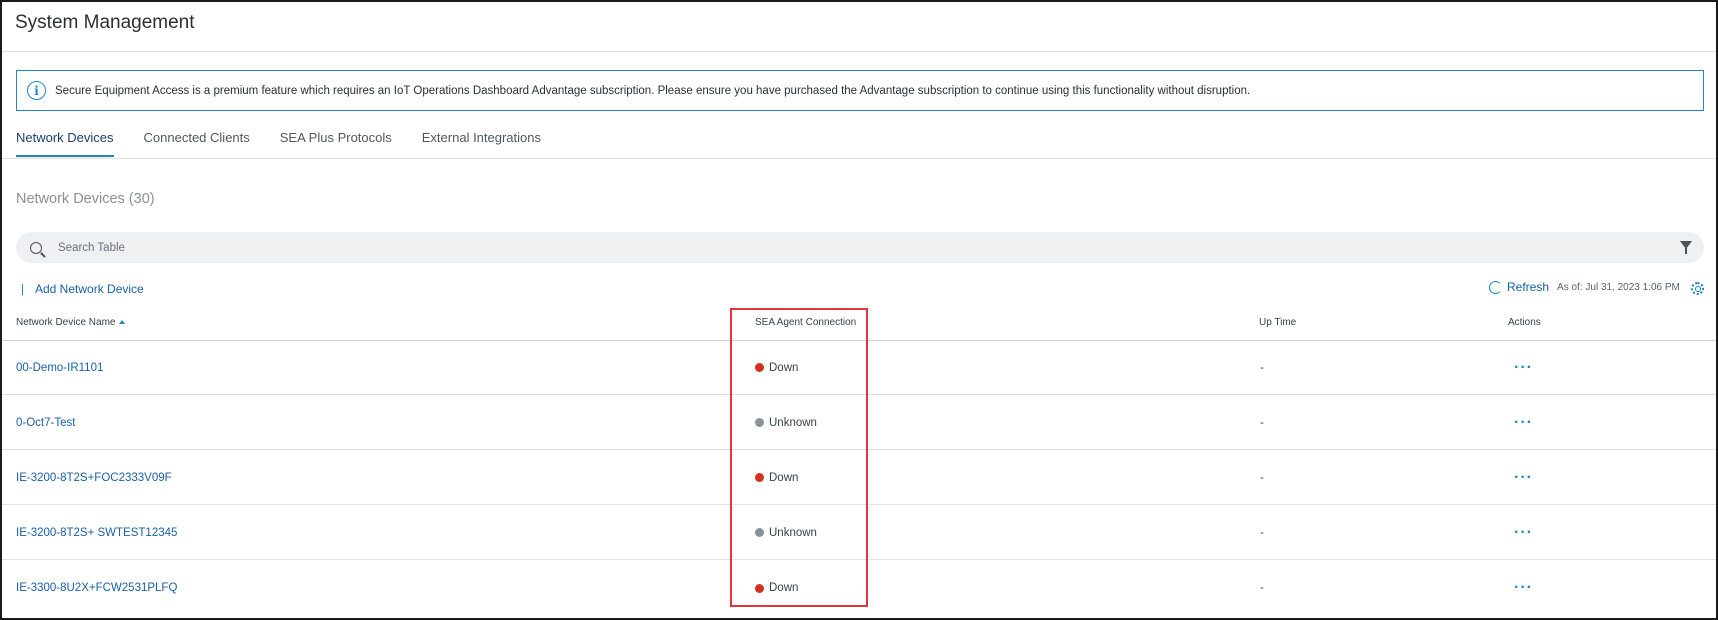 This screenshot has width=1718, height=620. Describe the element at coordinates (59, 368) in the screenshot. I see `device-name-link: 00-Demo-IR1101` at that location.